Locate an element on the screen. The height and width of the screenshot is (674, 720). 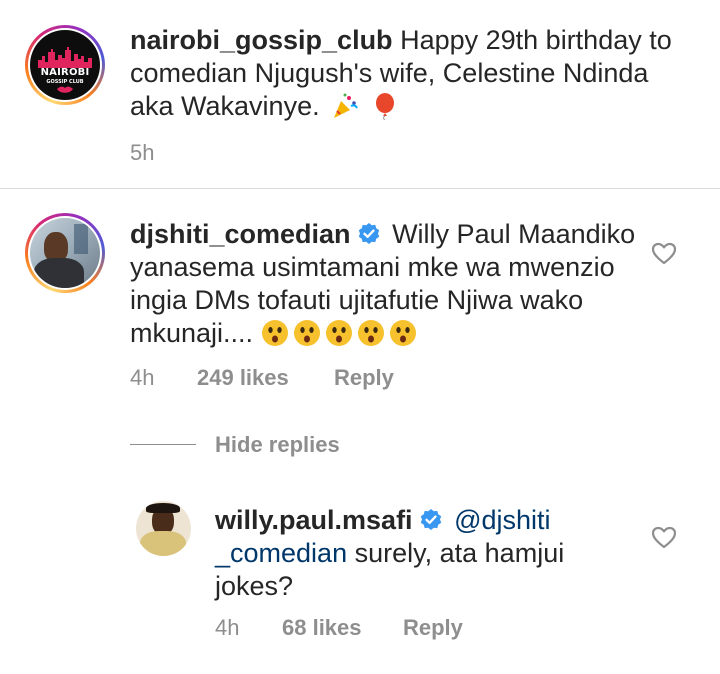
like-heart-icon is located at coordinates (664, 254).